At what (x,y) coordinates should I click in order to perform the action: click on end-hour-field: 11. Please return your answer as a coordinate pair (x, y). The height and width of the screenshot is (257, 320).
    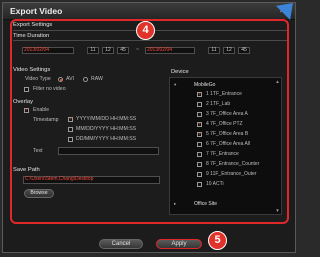
    Looking at the image, I should click on (214, 50).